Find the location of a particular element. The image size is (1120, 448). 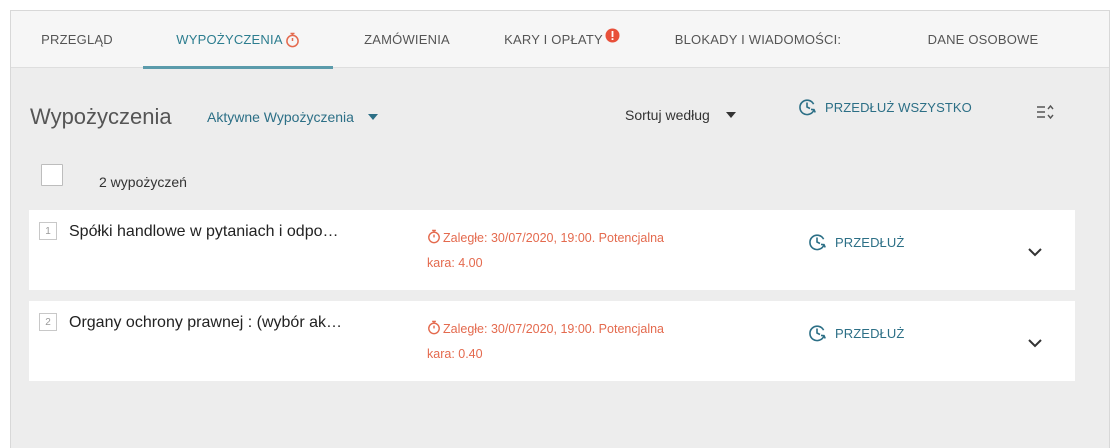

tab-requests: ZAMÓWIENIA is located at coordinates (407, 39).